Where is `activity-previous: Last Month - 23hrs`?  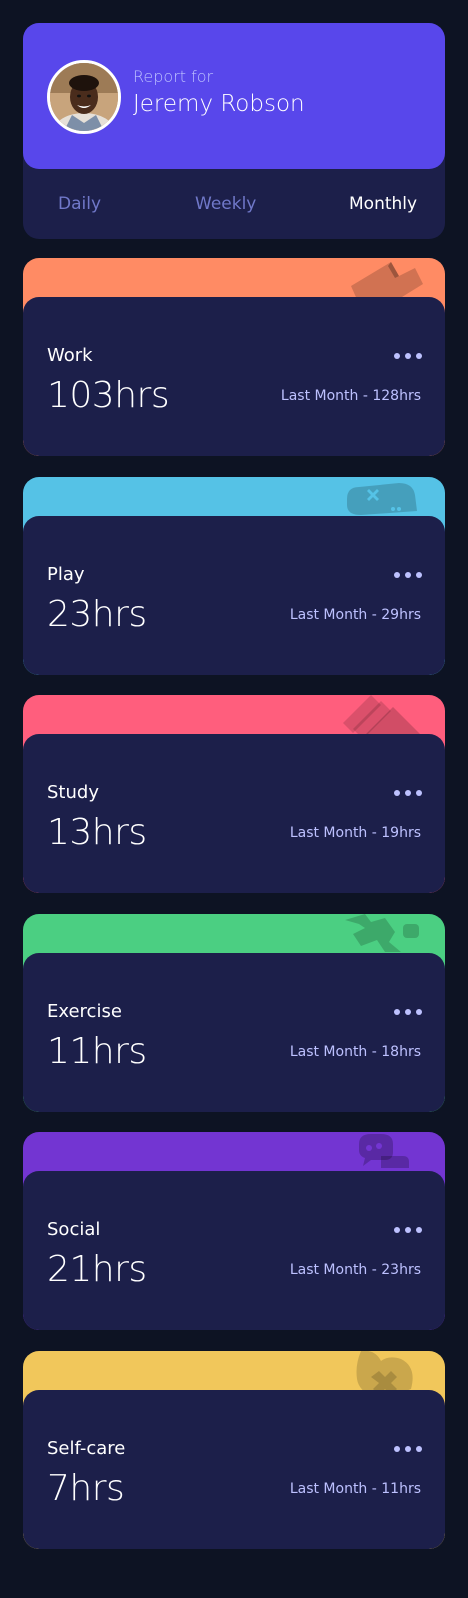 activity-previous: Last Month - 23hrs is located at coordinates (355, 1270).